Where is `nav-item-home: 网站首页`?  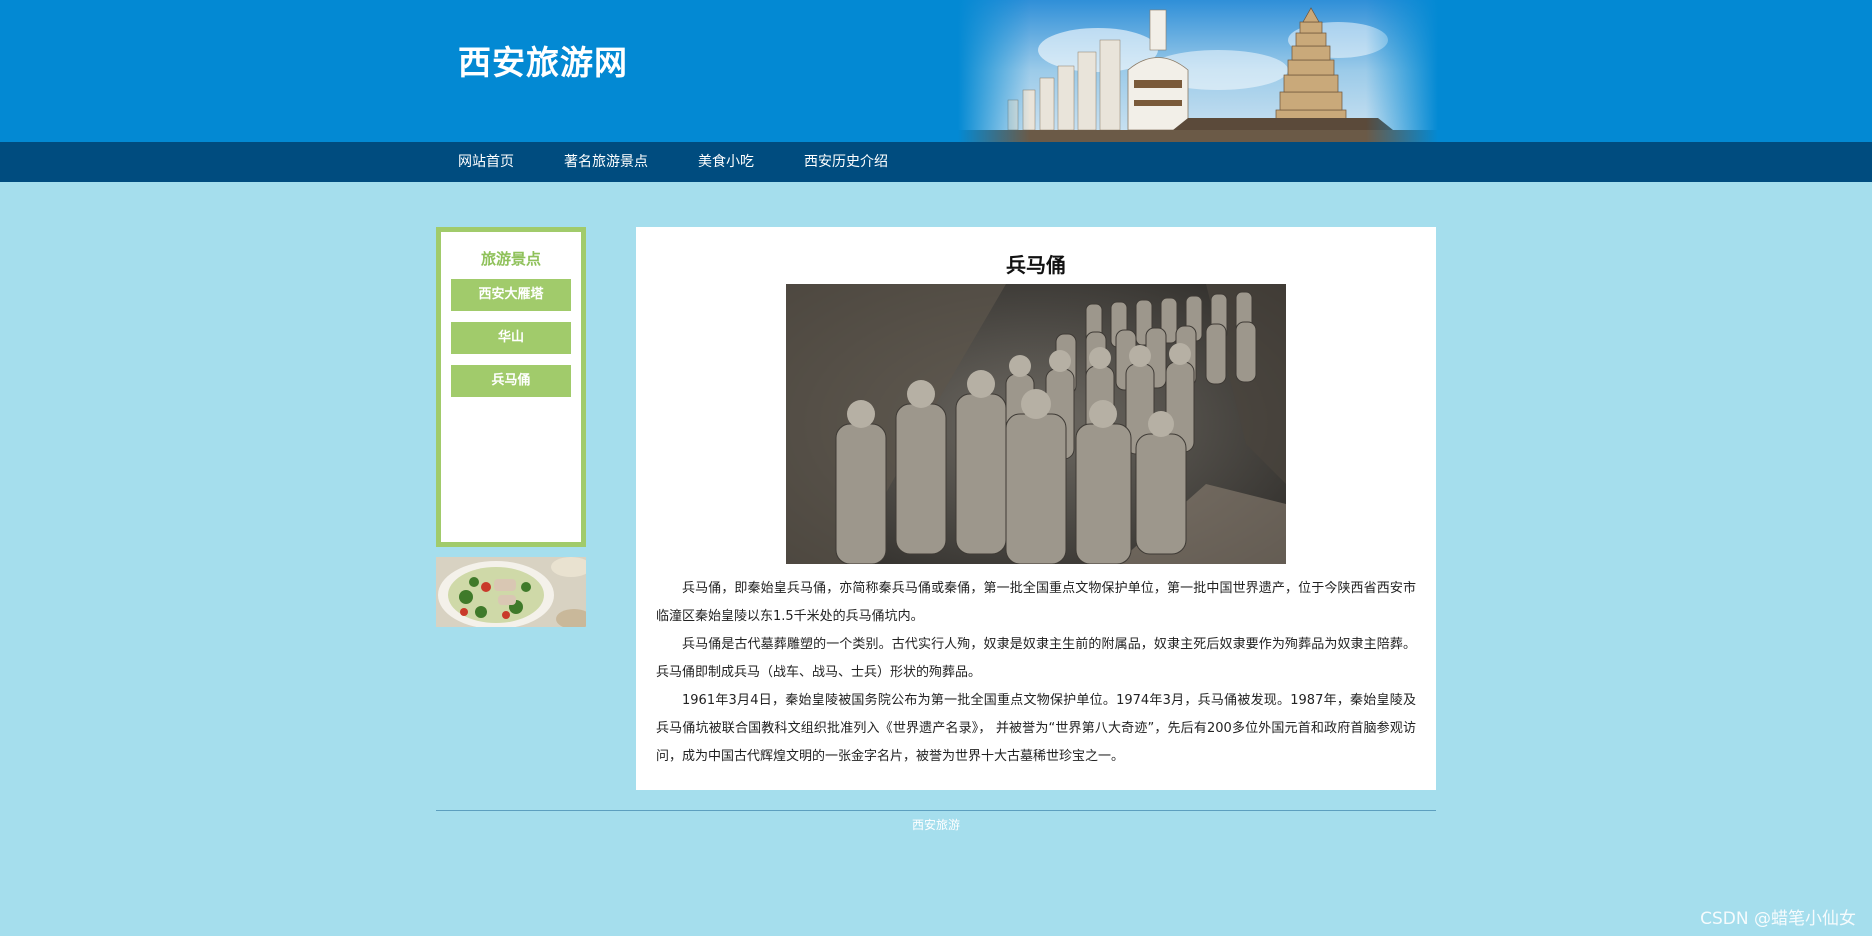
nav-item-home: 网站首页 is located at coordinates (486, 162).